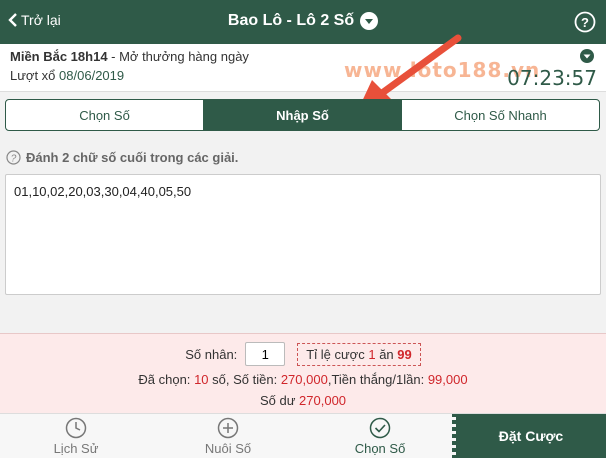 The height and width of the screenshot is (458, 606). Describe the element at coordinates (211, 354) in the screenshot. I see `multiplier-label: Số nhân:` at that location.